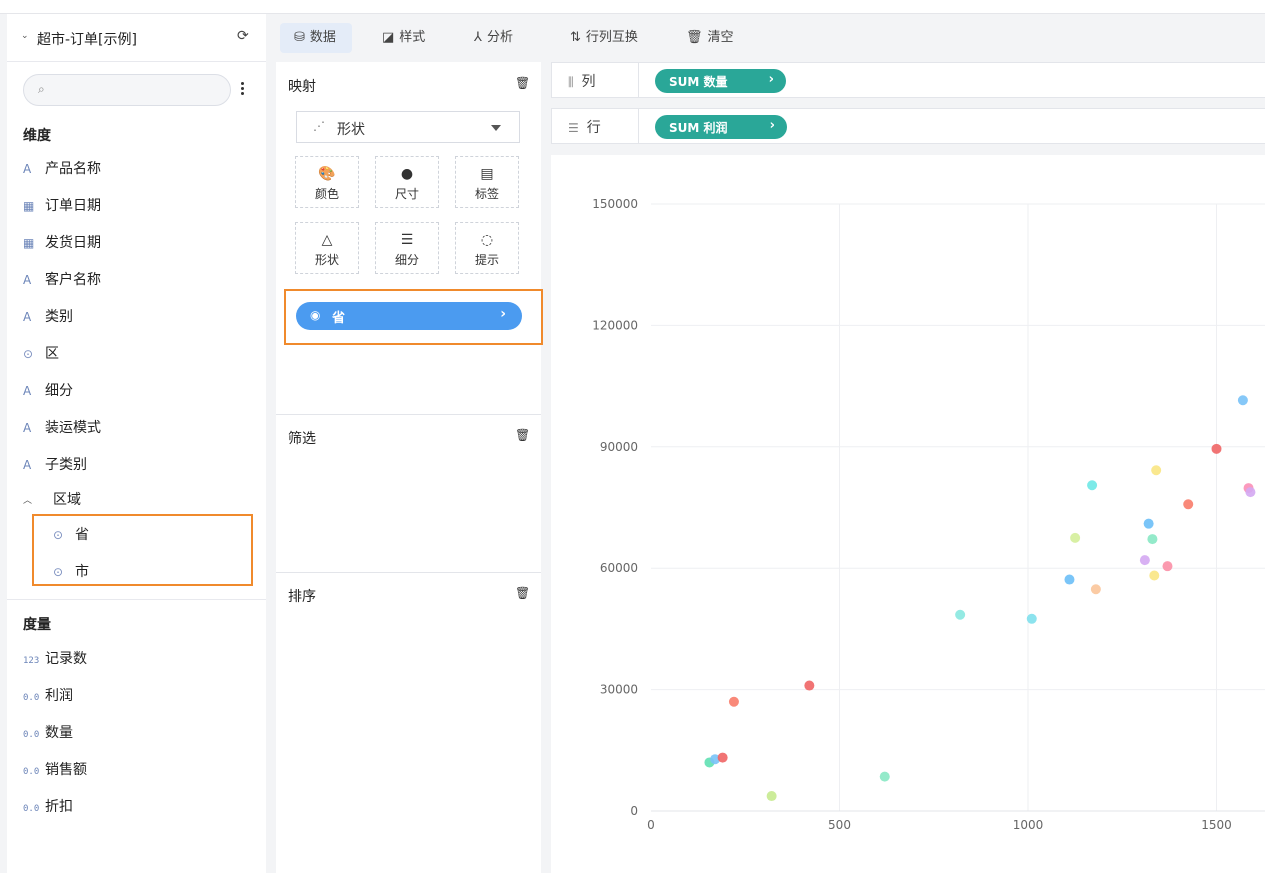 The width and height of the screenshot is (1265, 873). Describe the element at coordinates (487, 240) in the screenshot. I see `comment-icon: ◌` at that location.